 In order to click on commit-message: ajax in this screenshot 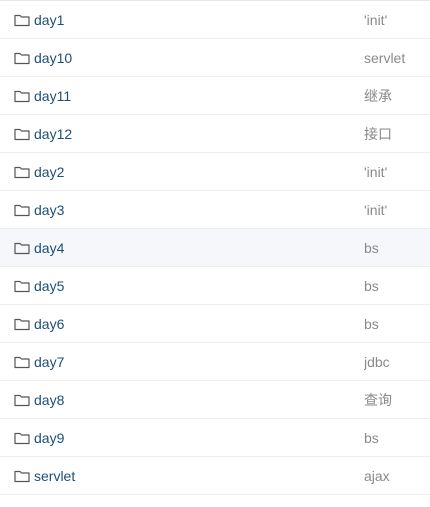, I will do `click(397, 476)`.